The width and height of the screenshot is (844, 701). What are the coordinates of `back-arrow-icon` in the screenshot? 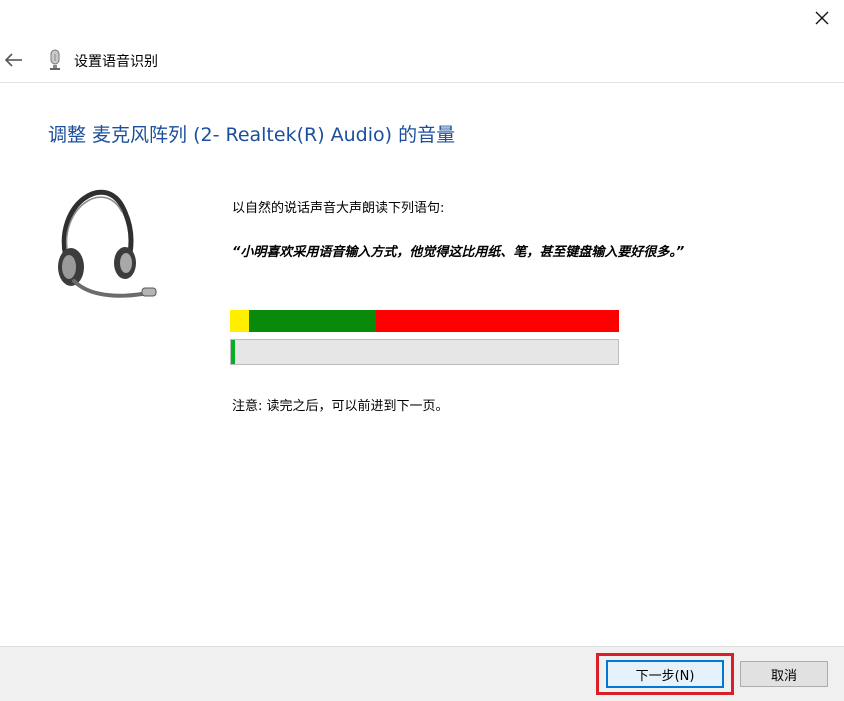 It's located at (13, 60).